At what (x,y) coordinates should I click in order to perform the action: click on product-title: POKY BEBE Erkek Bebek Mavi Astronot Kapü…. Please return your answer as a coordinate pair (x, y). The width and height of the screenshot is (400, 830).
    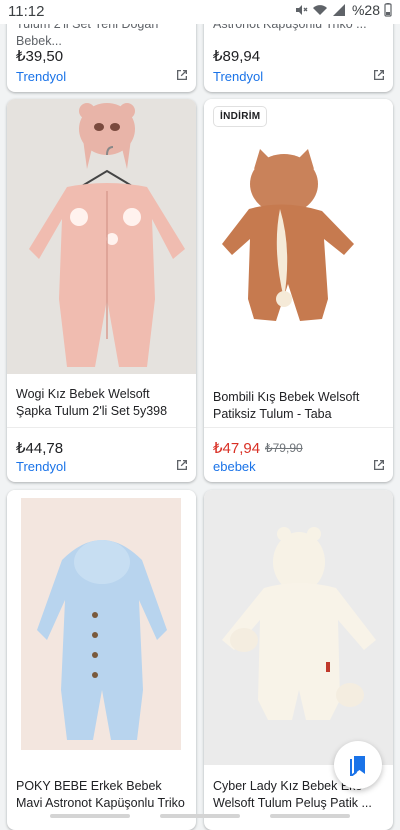
    Looking at the image, I should click on (102, 795).